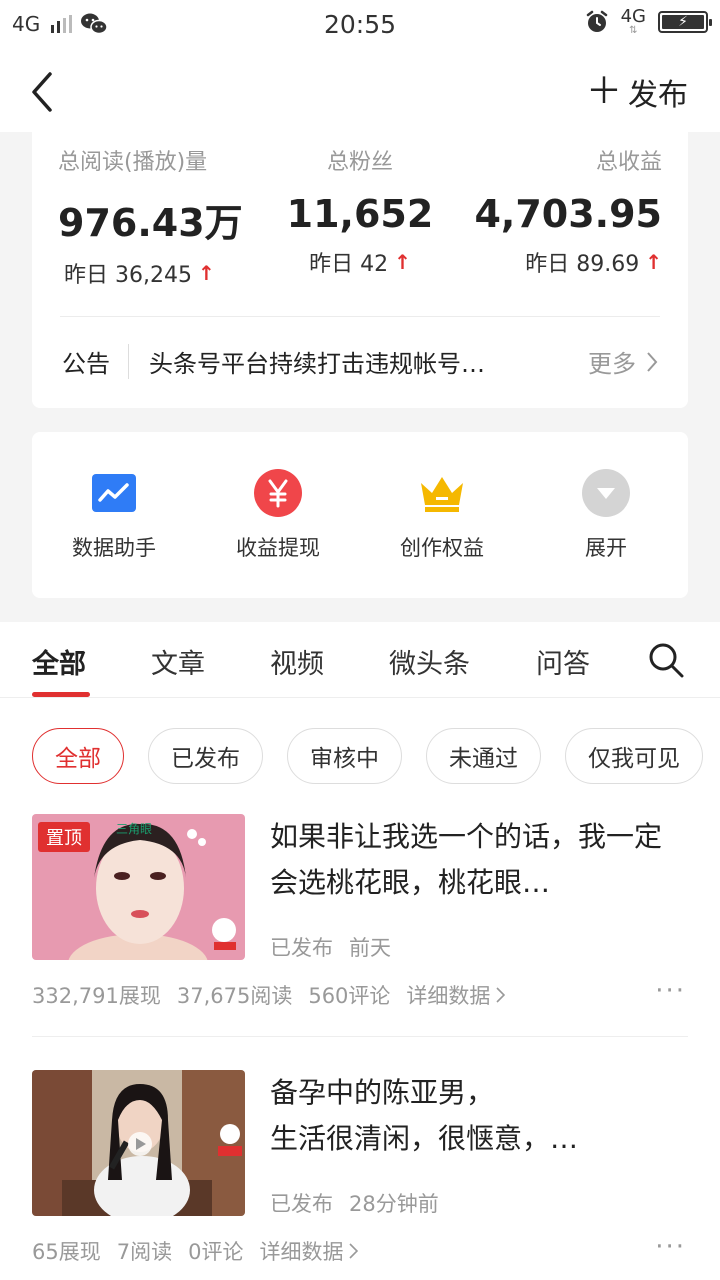  Describe the element at coordinates (483, 756) in the screenshot. I see `filter-rejected: 未通过` at that location.